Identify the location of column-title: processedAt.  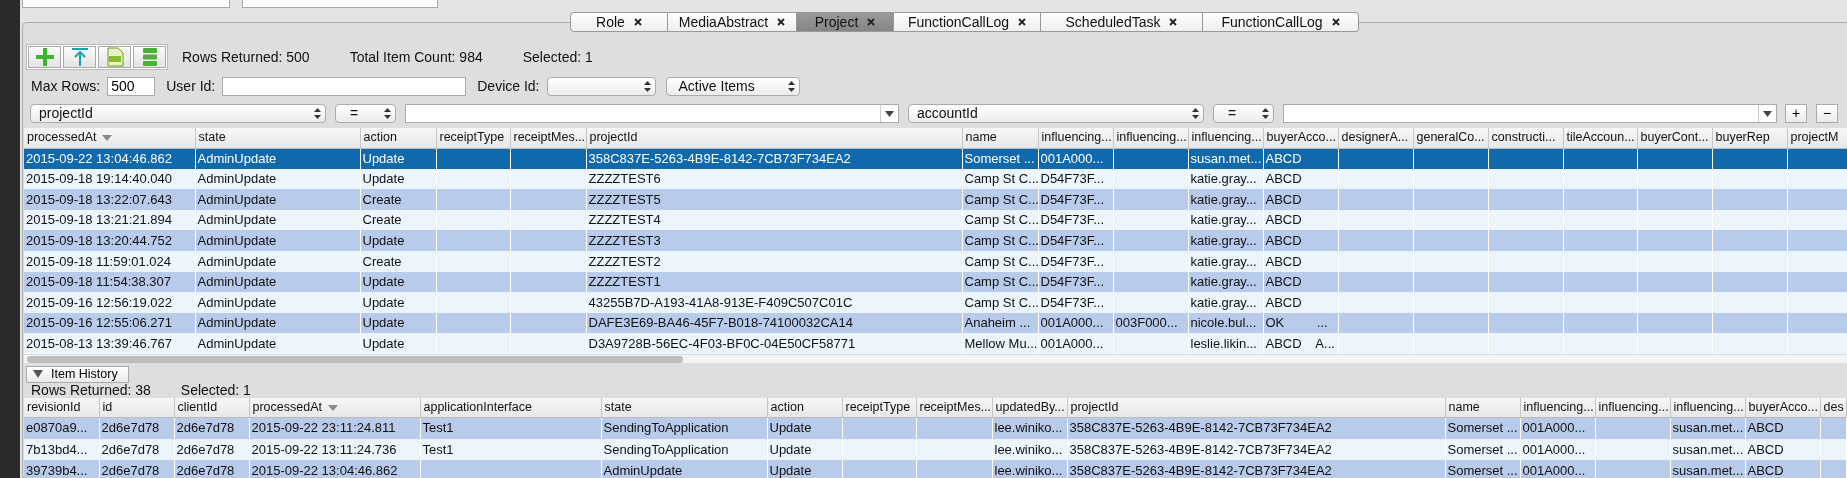
(62, 137).